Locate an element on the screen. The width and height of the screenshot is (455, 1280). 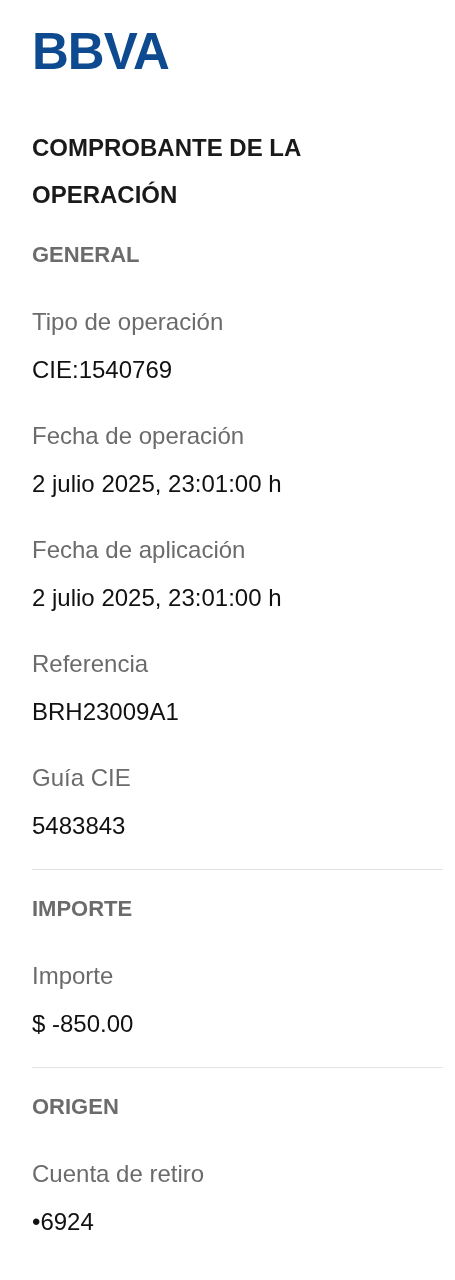
field-label: Cuenta de retiro is located at coordinates (119, 1174).